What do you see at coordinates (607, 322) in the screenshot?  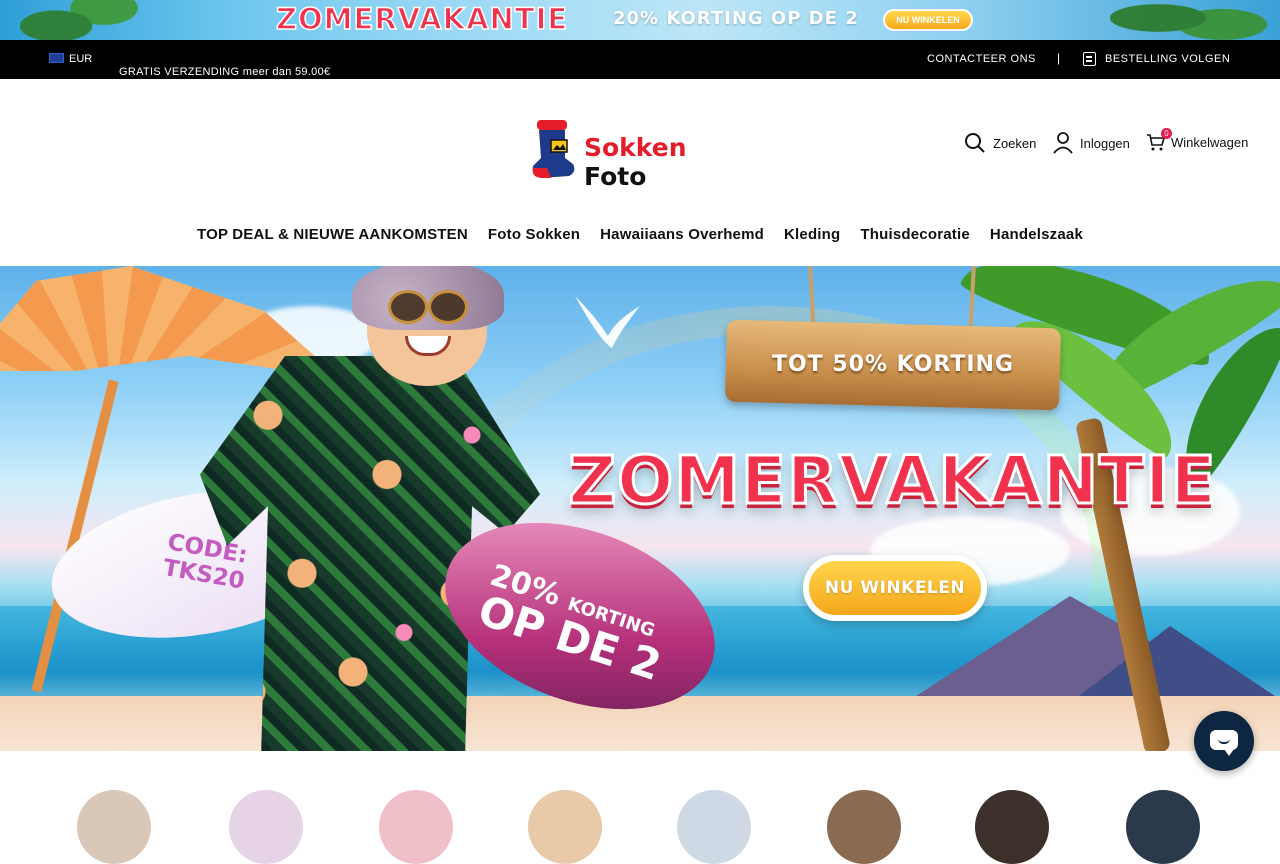 I see `seagull-decoration` at bounding box center [607, 322].